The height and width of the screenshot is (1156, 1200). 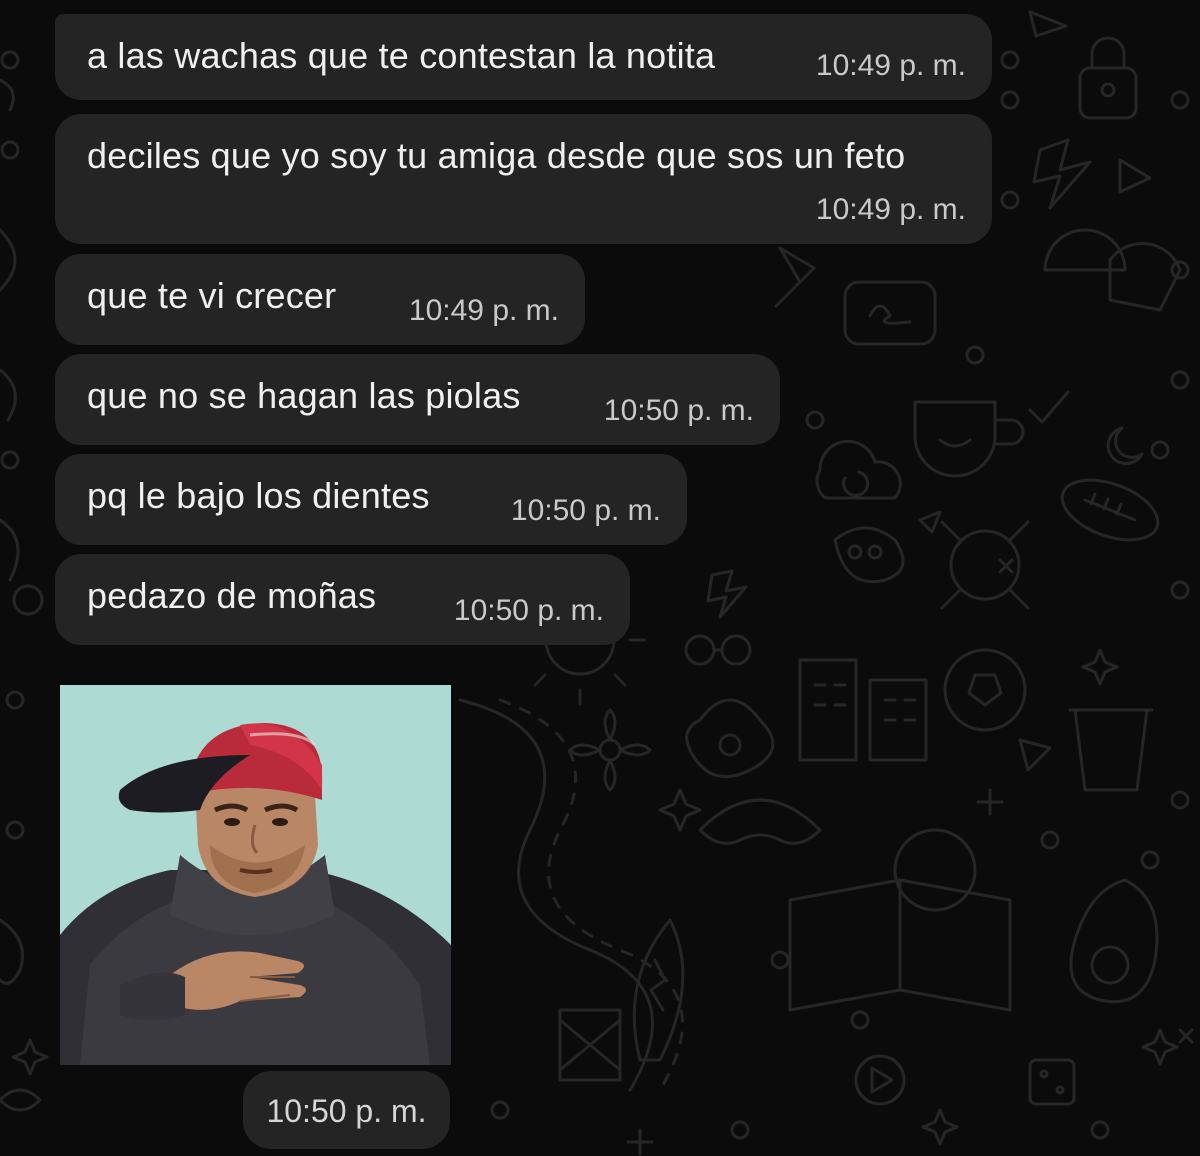 I want to click on message-bubble: pedazo de moñas 10:50 p. m., so click(x=342, y=599).